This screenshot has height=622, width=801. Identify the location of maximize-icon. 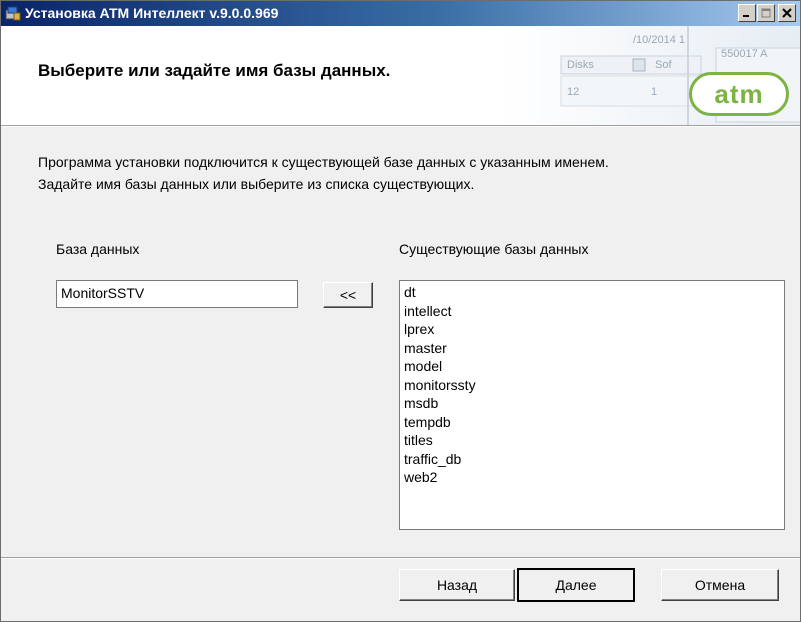
(766, 13).